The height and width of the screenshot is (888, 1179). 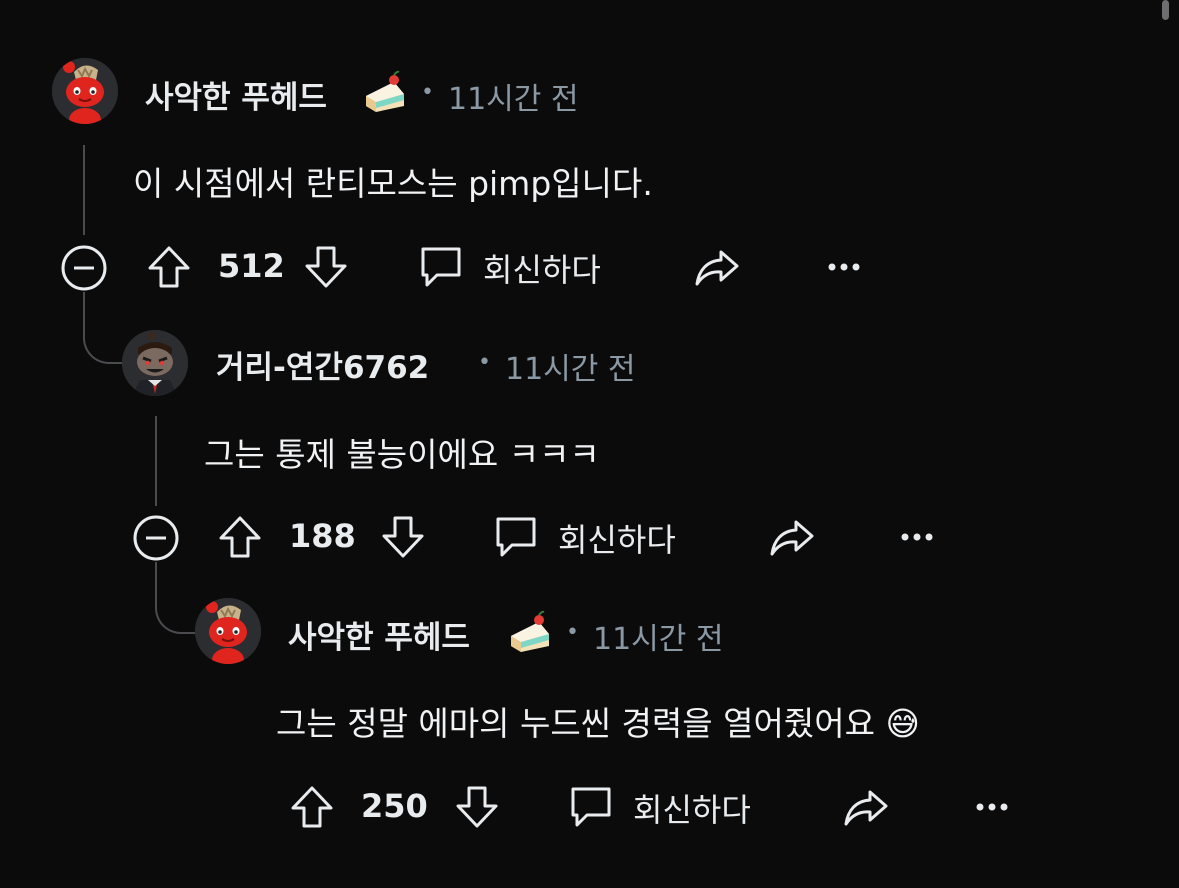 I want to click on comment-2-timestamp: 11시간 전, so click(x=570, y=369).